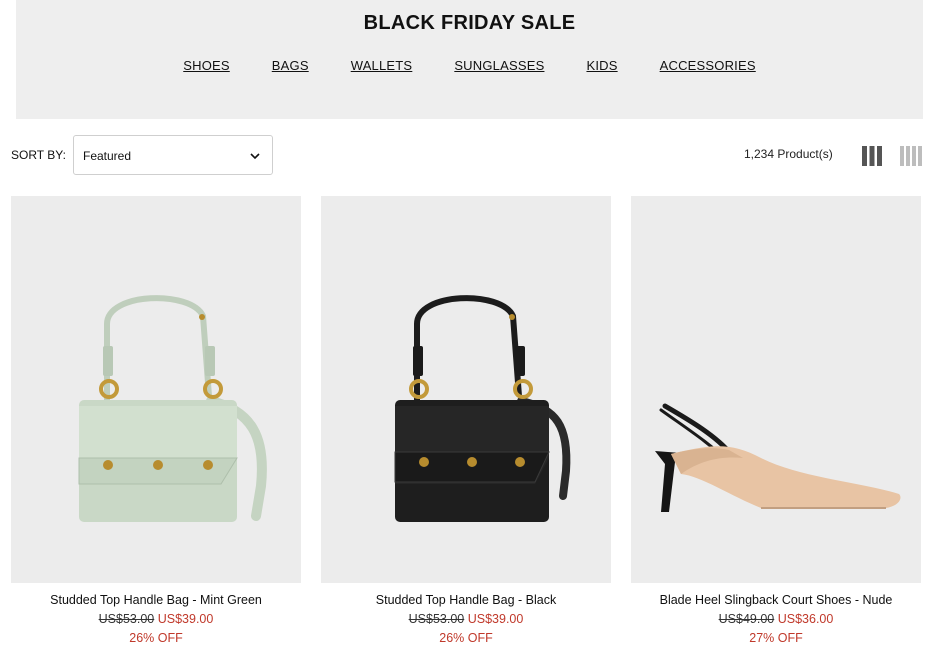 The image size is (937, 665). What do you see at coordinates (382, 65) in the screenshot?
I see `nav-wallets: WALLETS` at bounding box center [382, 65].